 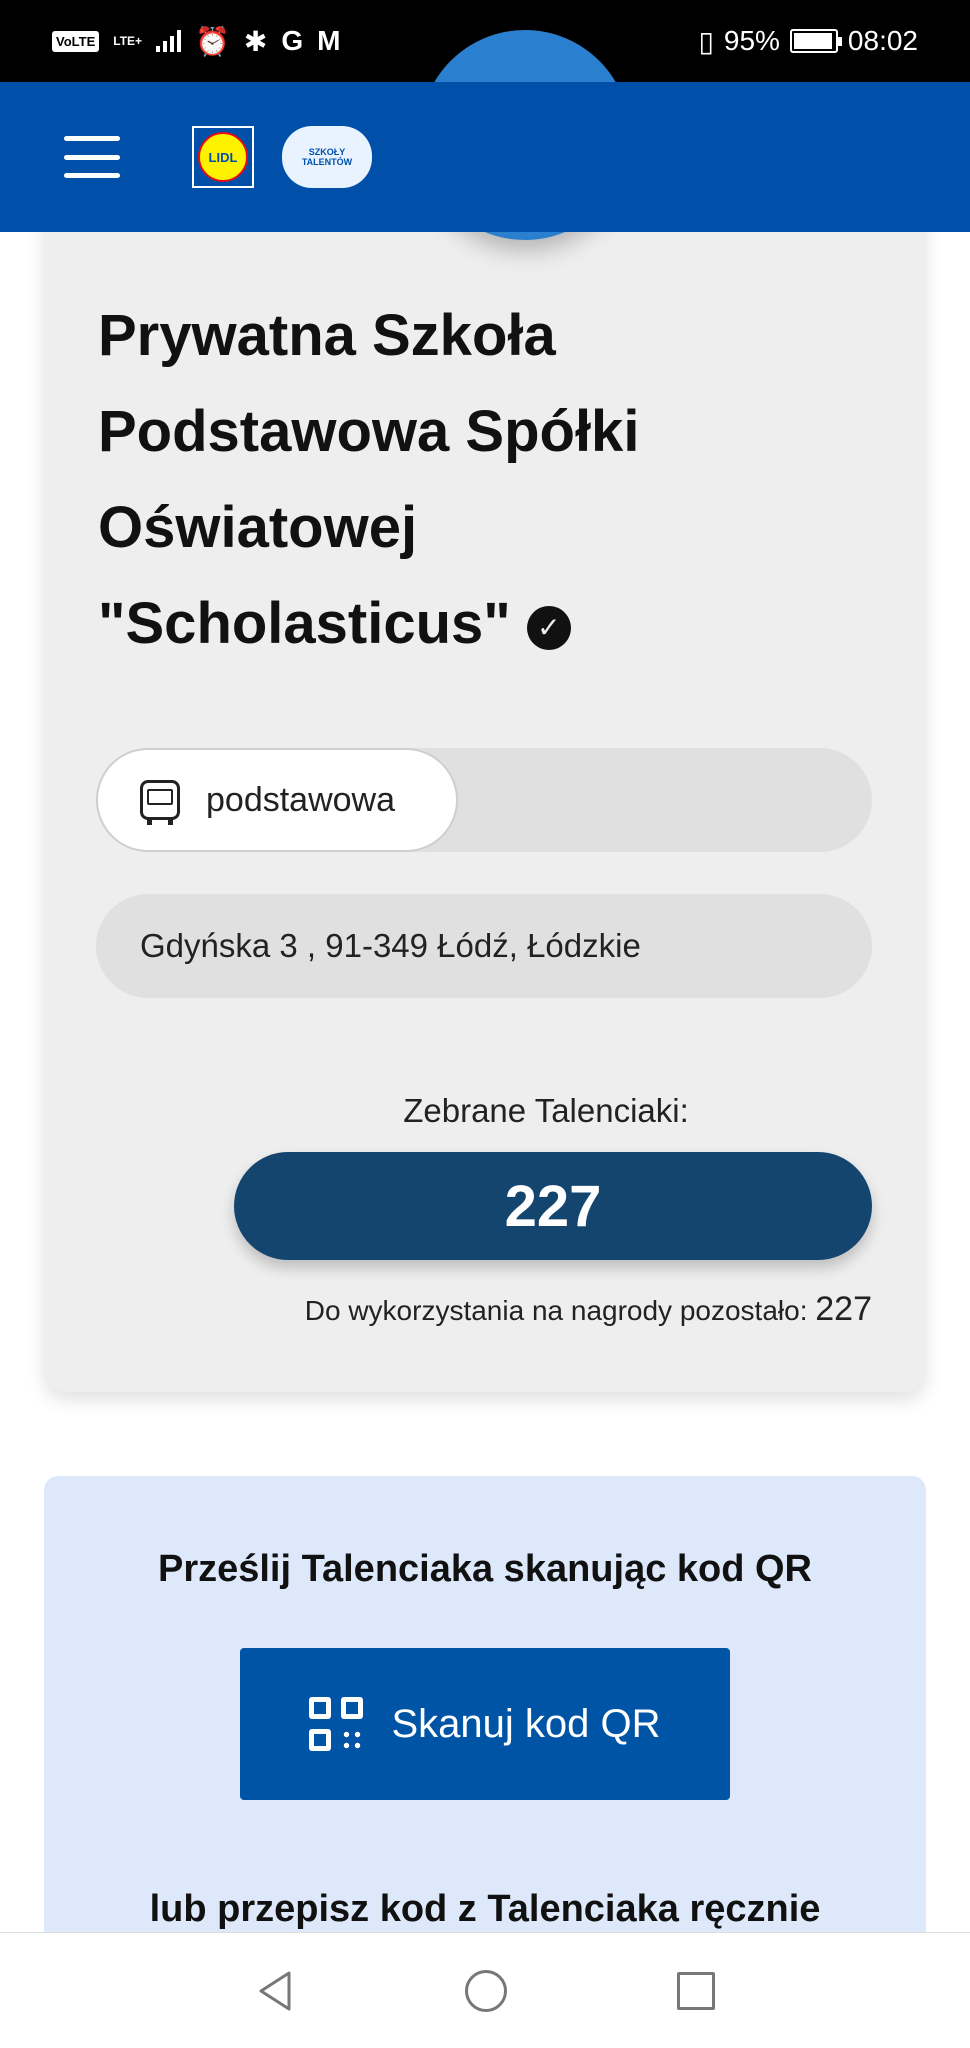 I want to click on scan-qr-button: Skanuj kod QR, so click(x=485, y=1724).